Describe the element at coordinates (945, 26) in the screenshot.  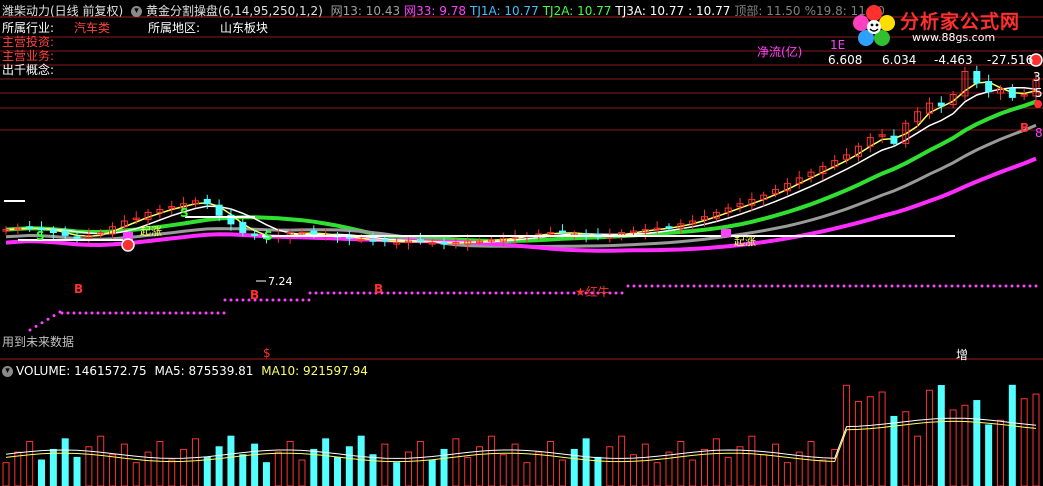
I see `site-logo: 分析家公式网 www.88gs.com` at that location.